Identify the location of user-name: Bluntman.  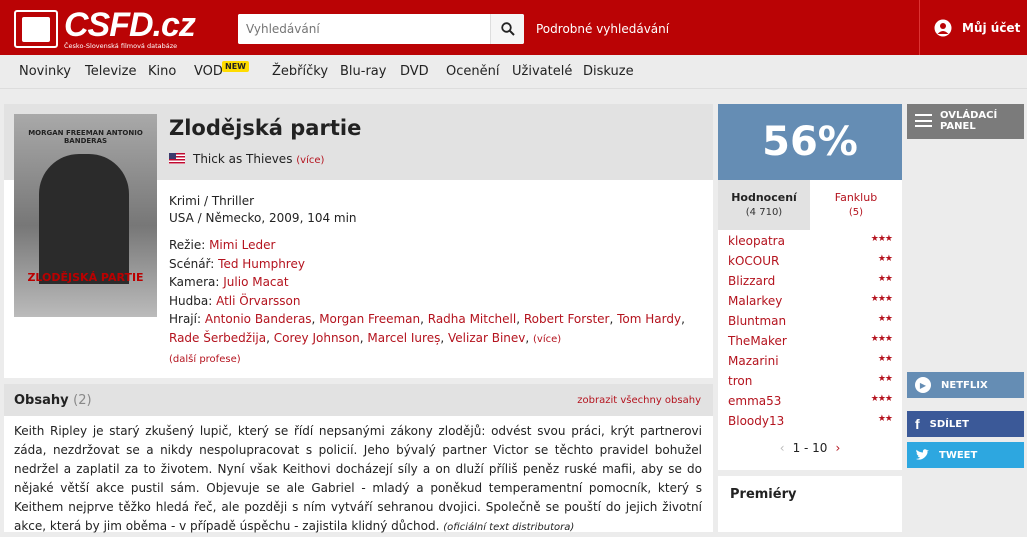
(757, 321).